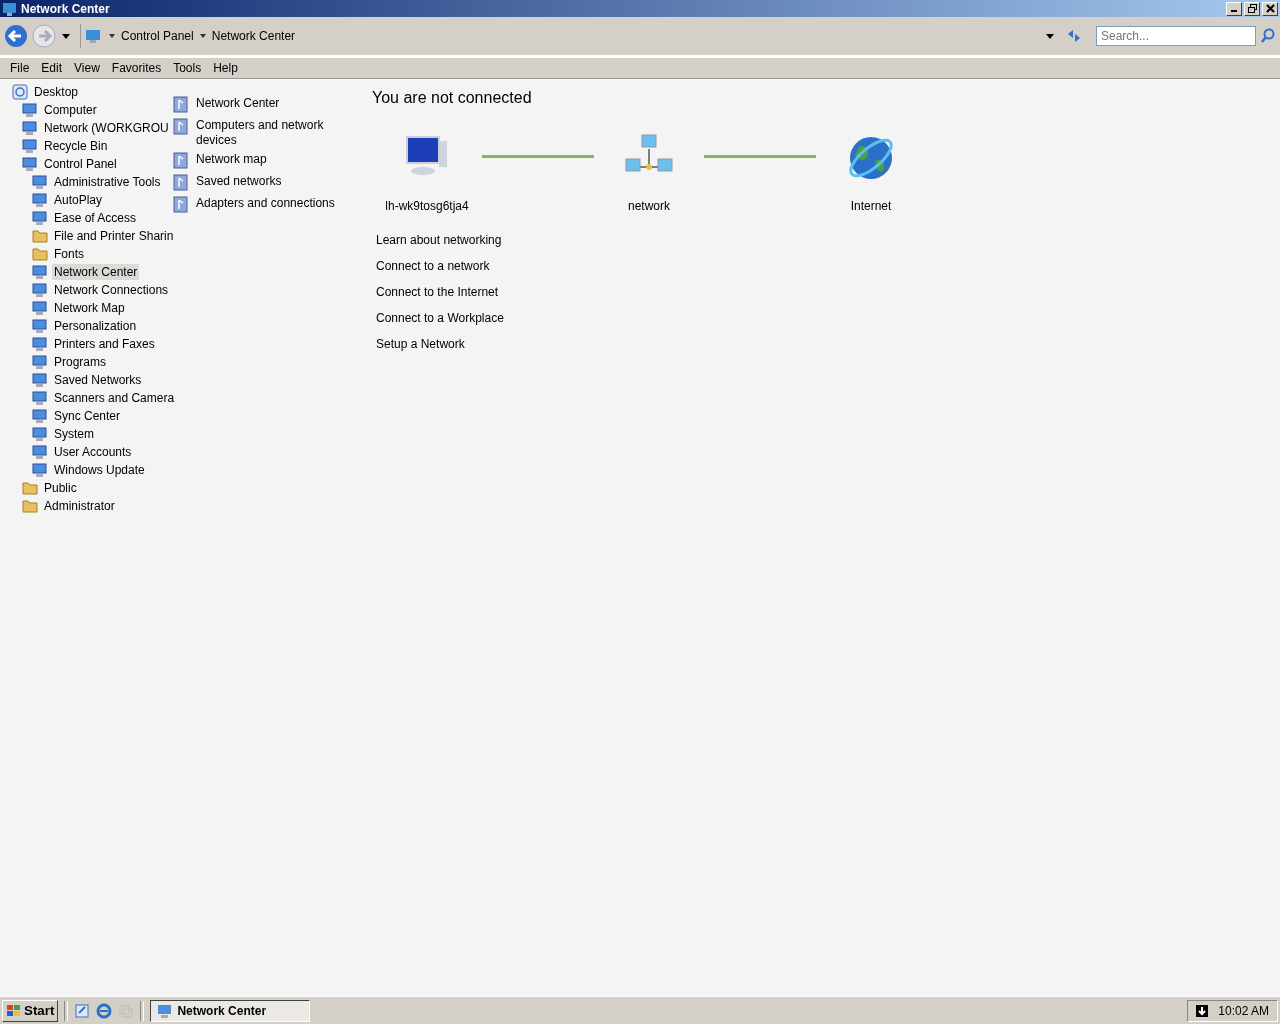 Image resolution: width=1280 pixels, height=1024 pixels. What do you see at coordinates (1234, 11) in the screenshot?
I see `minimize-icon` at bounding box center [1234, 11].